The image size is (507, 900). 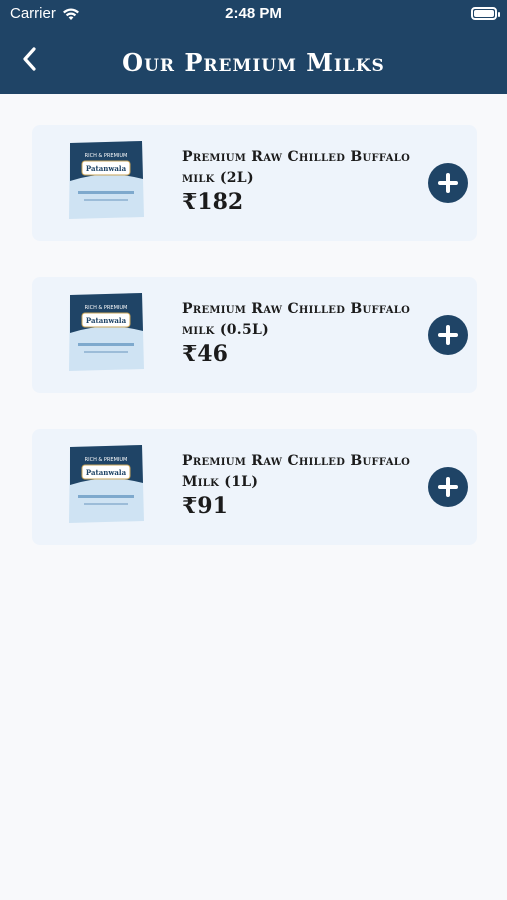 I want to click on status-time: 2:48 PM, so click(x=253, y=13).